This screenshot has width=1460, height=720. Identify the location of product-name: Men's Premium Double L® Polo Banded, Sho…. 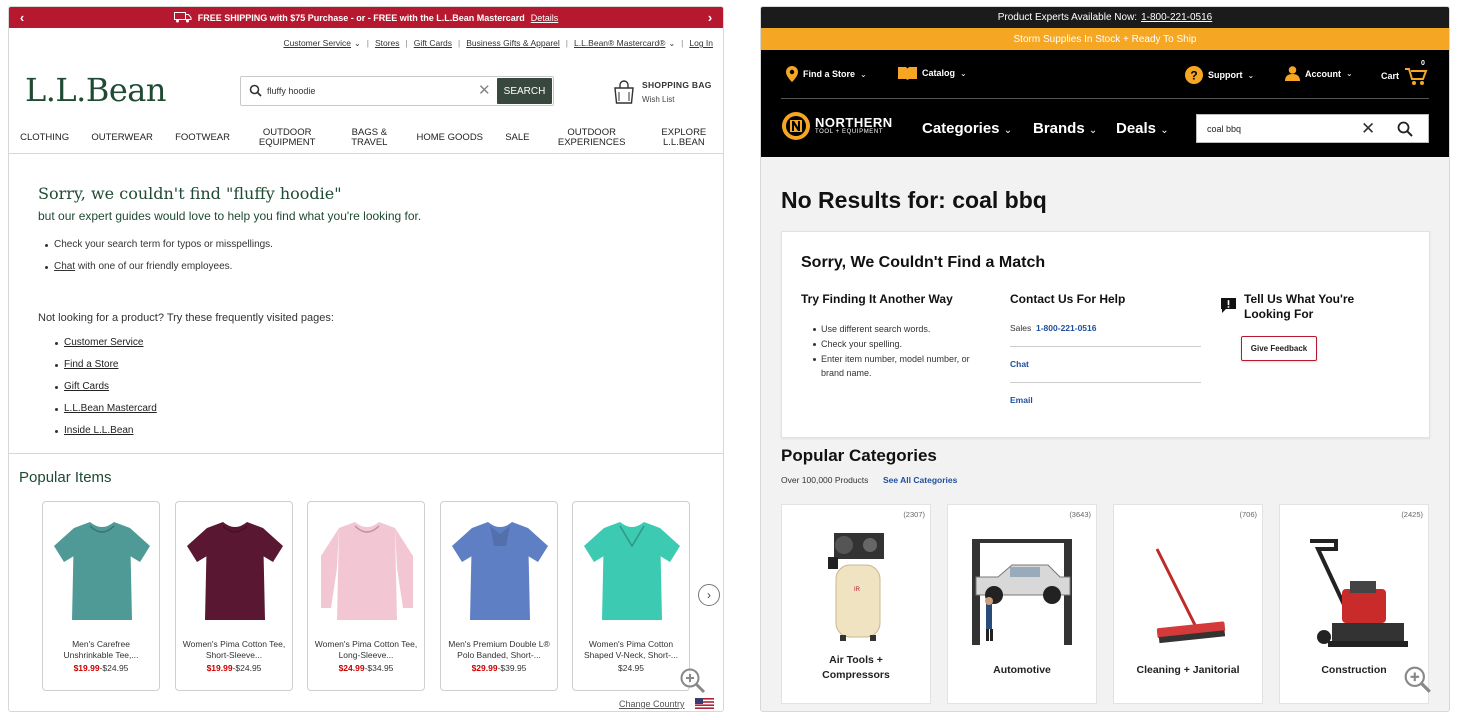
(499, 650).